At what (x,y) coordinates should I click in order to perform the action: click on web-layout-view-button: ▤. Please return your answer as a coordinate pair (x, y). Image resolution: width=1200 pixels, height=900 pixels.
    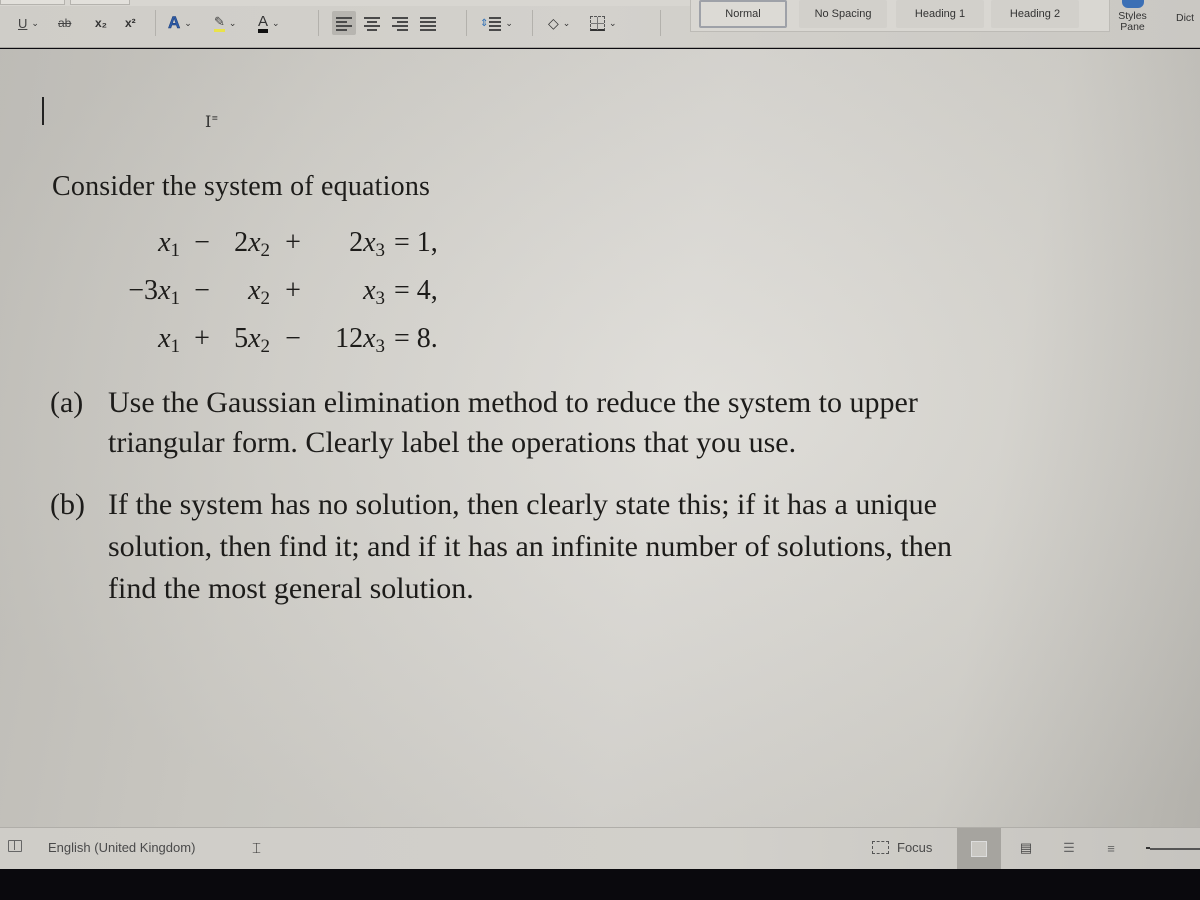
    Looking at the image, I should click on (1026, 848).